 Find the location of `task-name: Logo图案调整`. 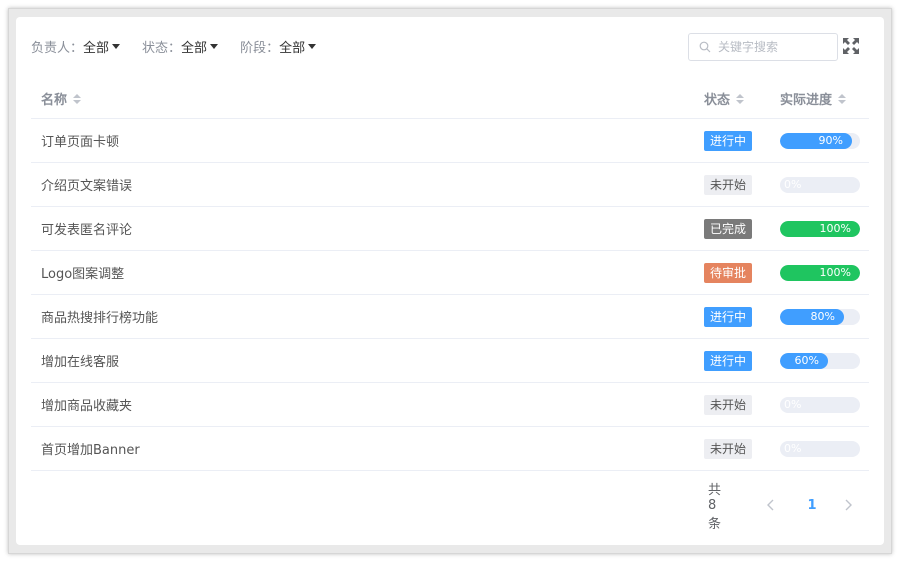

task-name: Logo图案调整 is located at coordinates (83, 274).